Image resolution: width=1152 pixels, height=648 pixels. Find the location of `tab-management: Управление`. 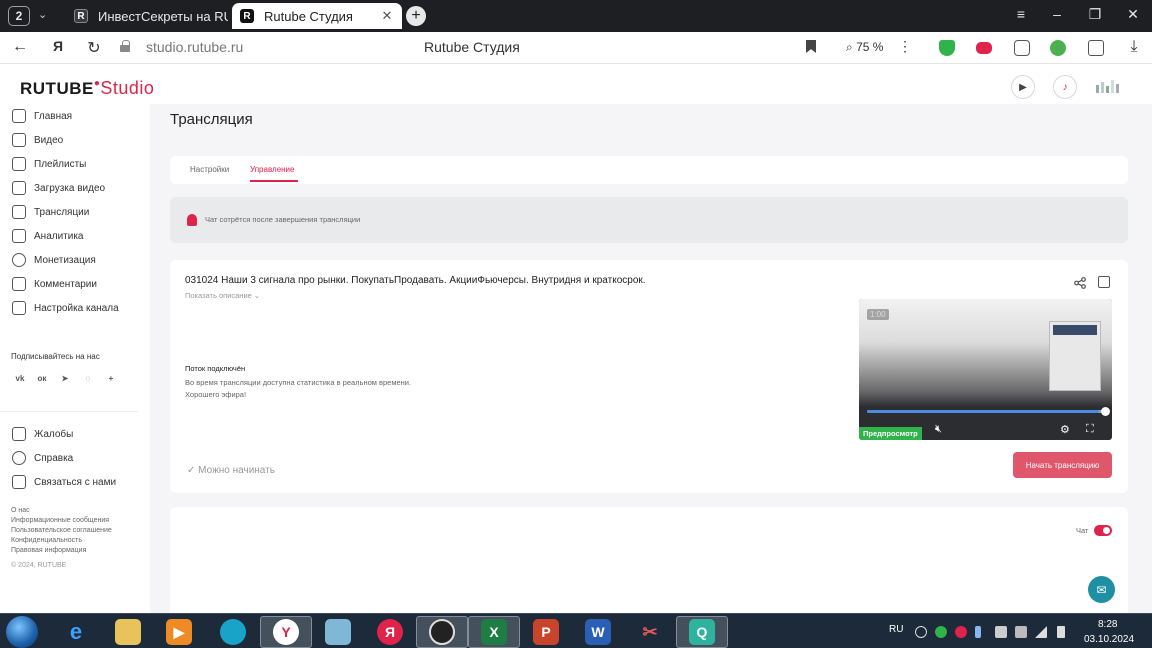

tab-management: Управление is located at coordinates (272, 169).